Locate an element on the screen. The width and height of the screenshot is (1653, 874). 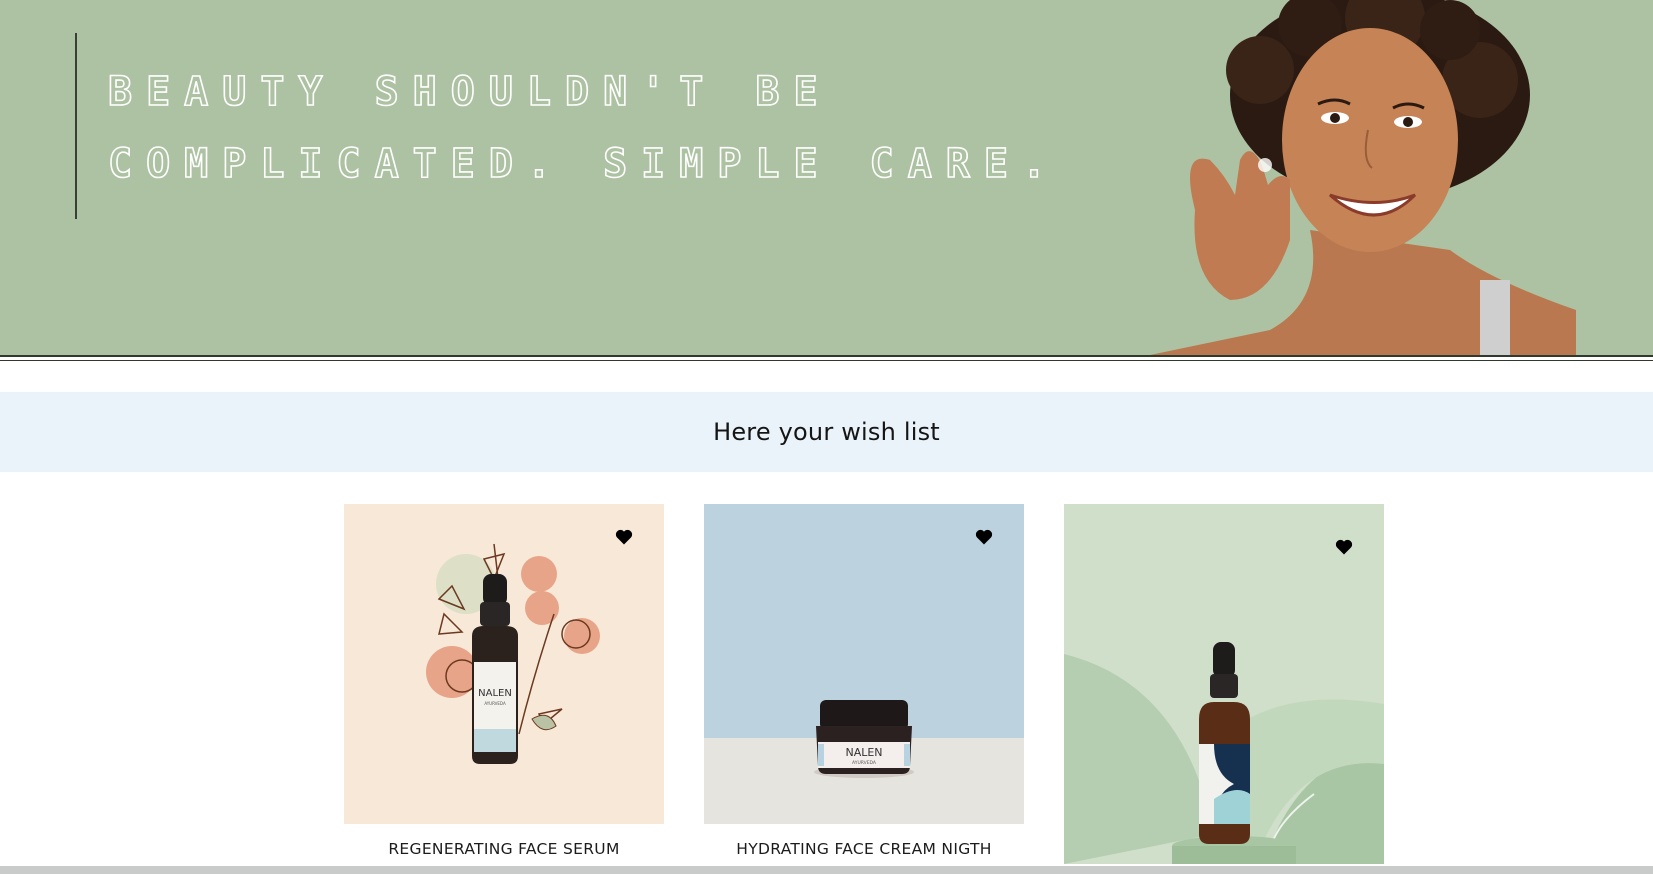
product-card is located at coordinates (1224, 684).